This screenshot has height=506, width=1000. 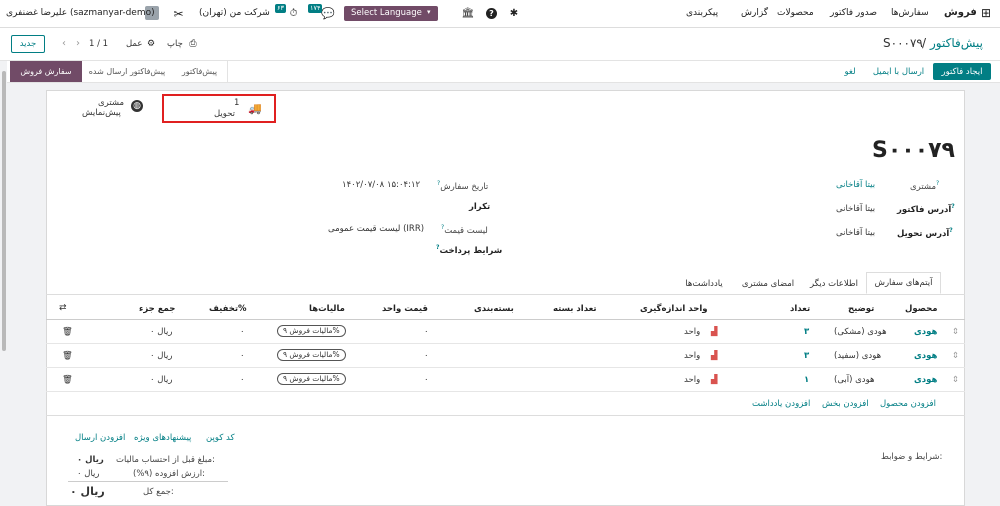 What do you see at coordinates (391, 13) in the screenshot?
I see `language-select: Select Language ▾` at bounding box center [391, 13].